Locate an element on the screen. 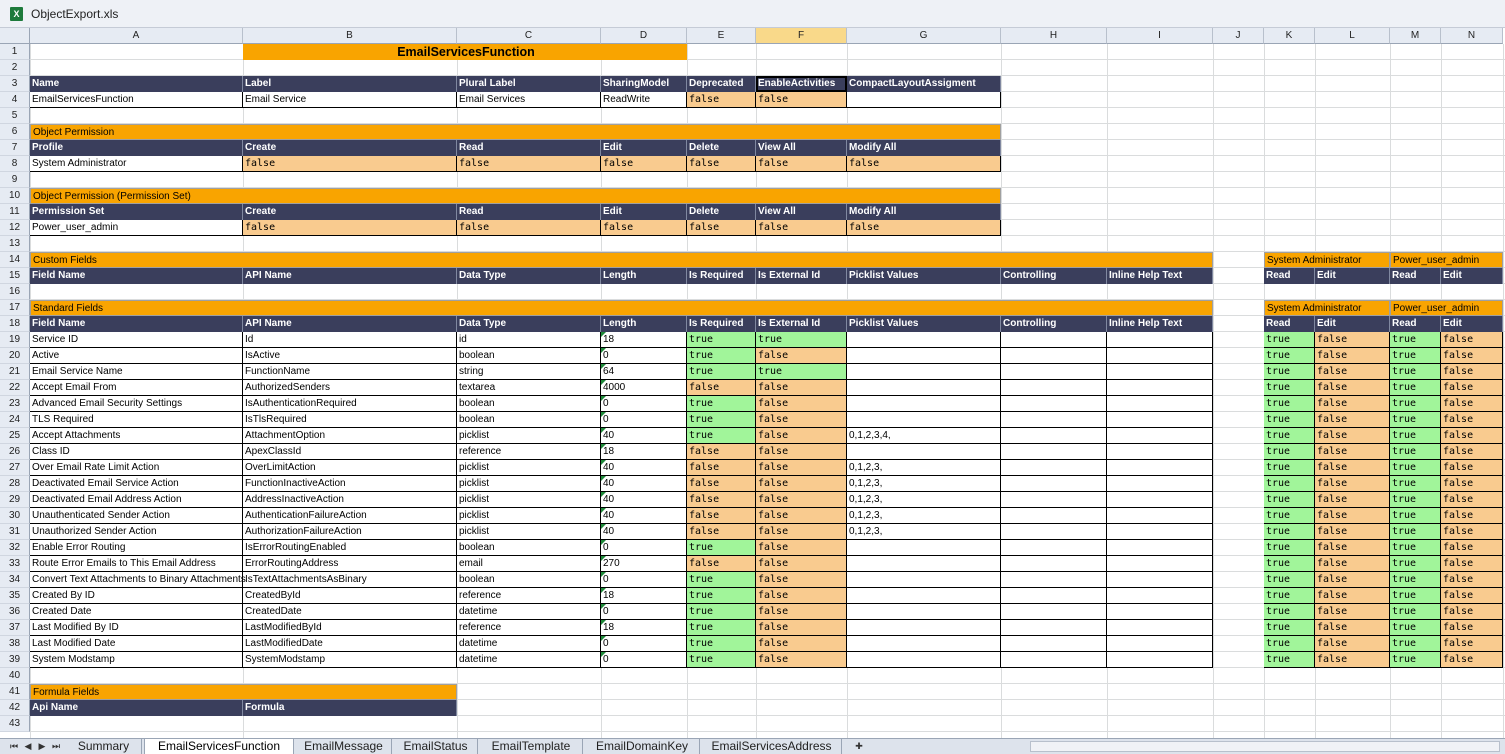  field-header-cell: Field Name is located at coordinates (136, 324).